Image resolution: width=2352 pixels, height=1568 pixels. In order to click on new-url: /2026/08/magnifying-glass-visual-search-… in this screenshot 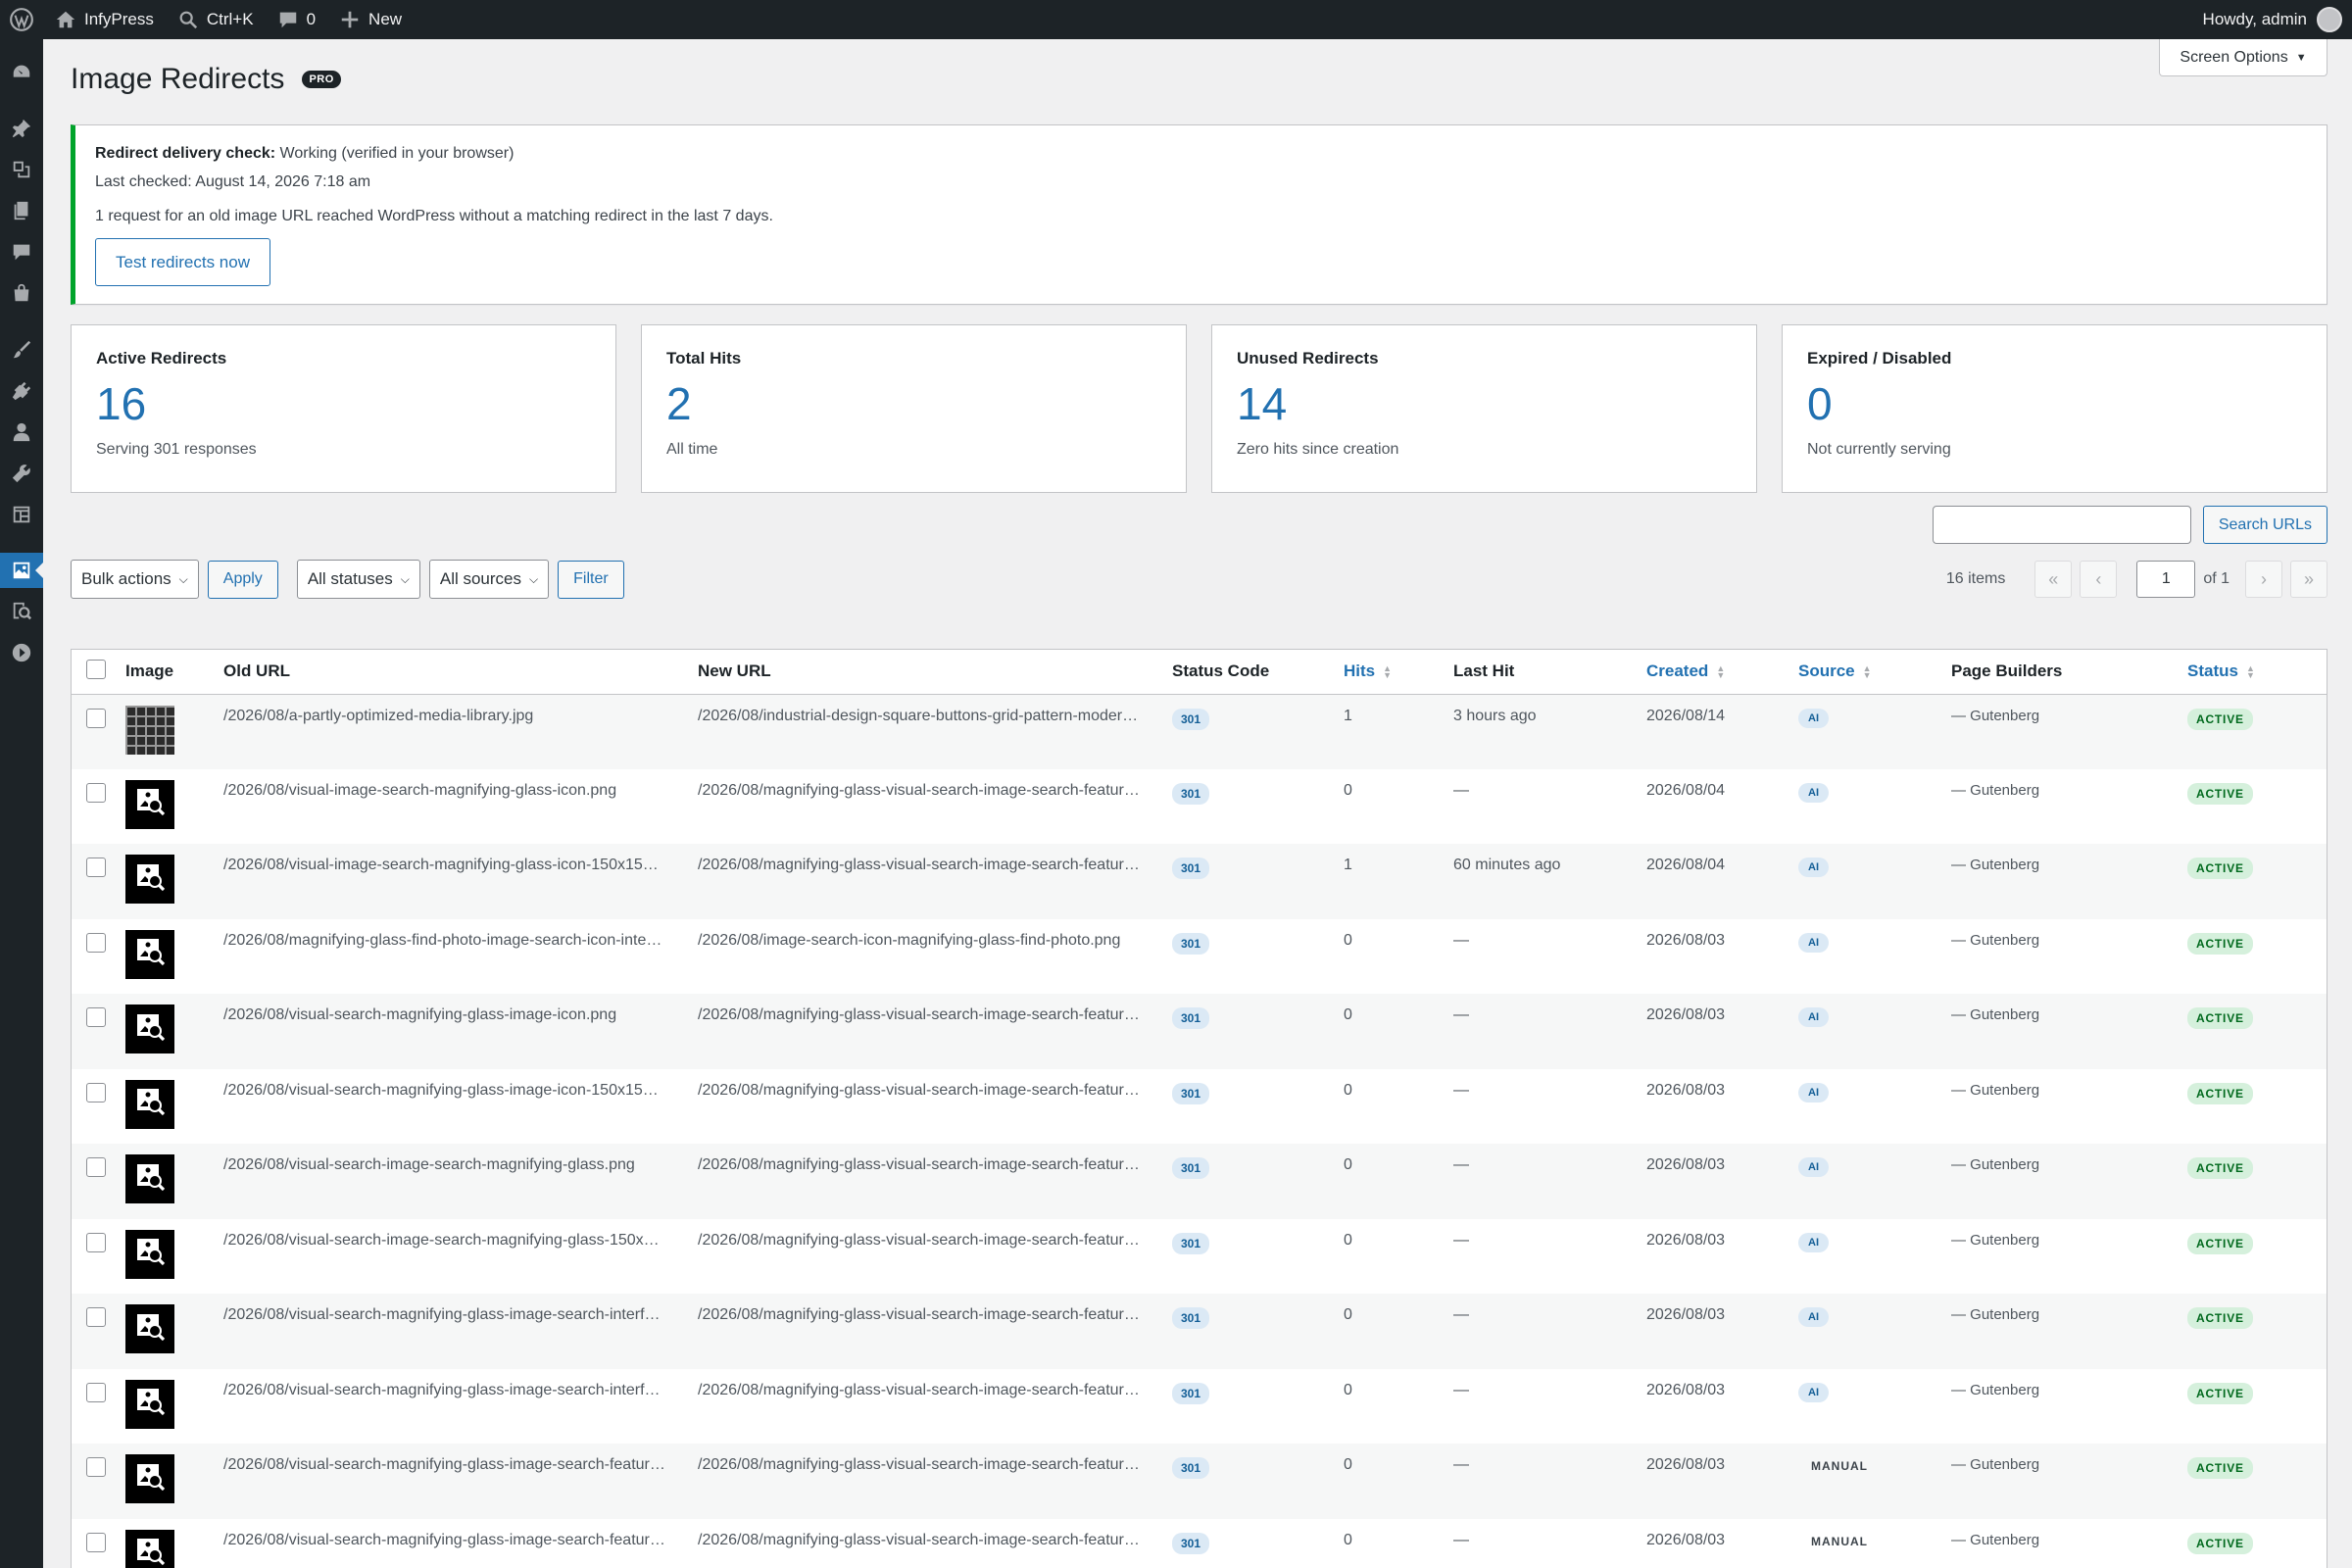, I will do `click(919, 1090)`.